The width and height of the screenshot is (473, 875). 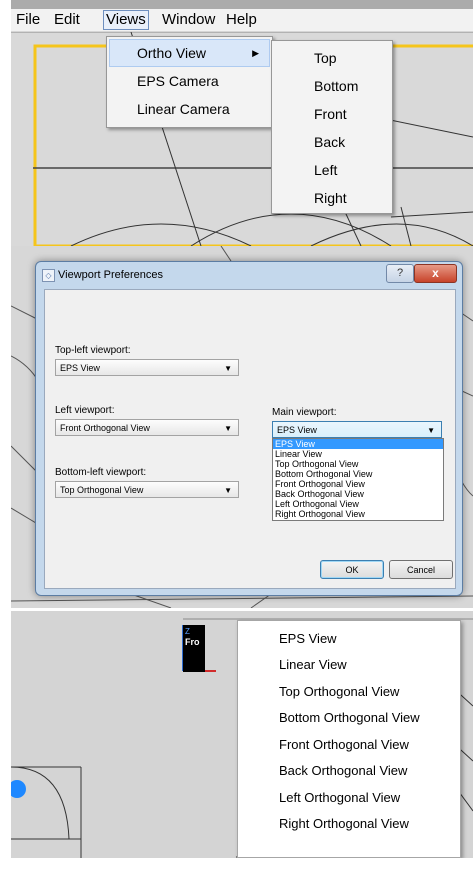 I want to click on app-icon: ◇, so click(x=48, y=275).